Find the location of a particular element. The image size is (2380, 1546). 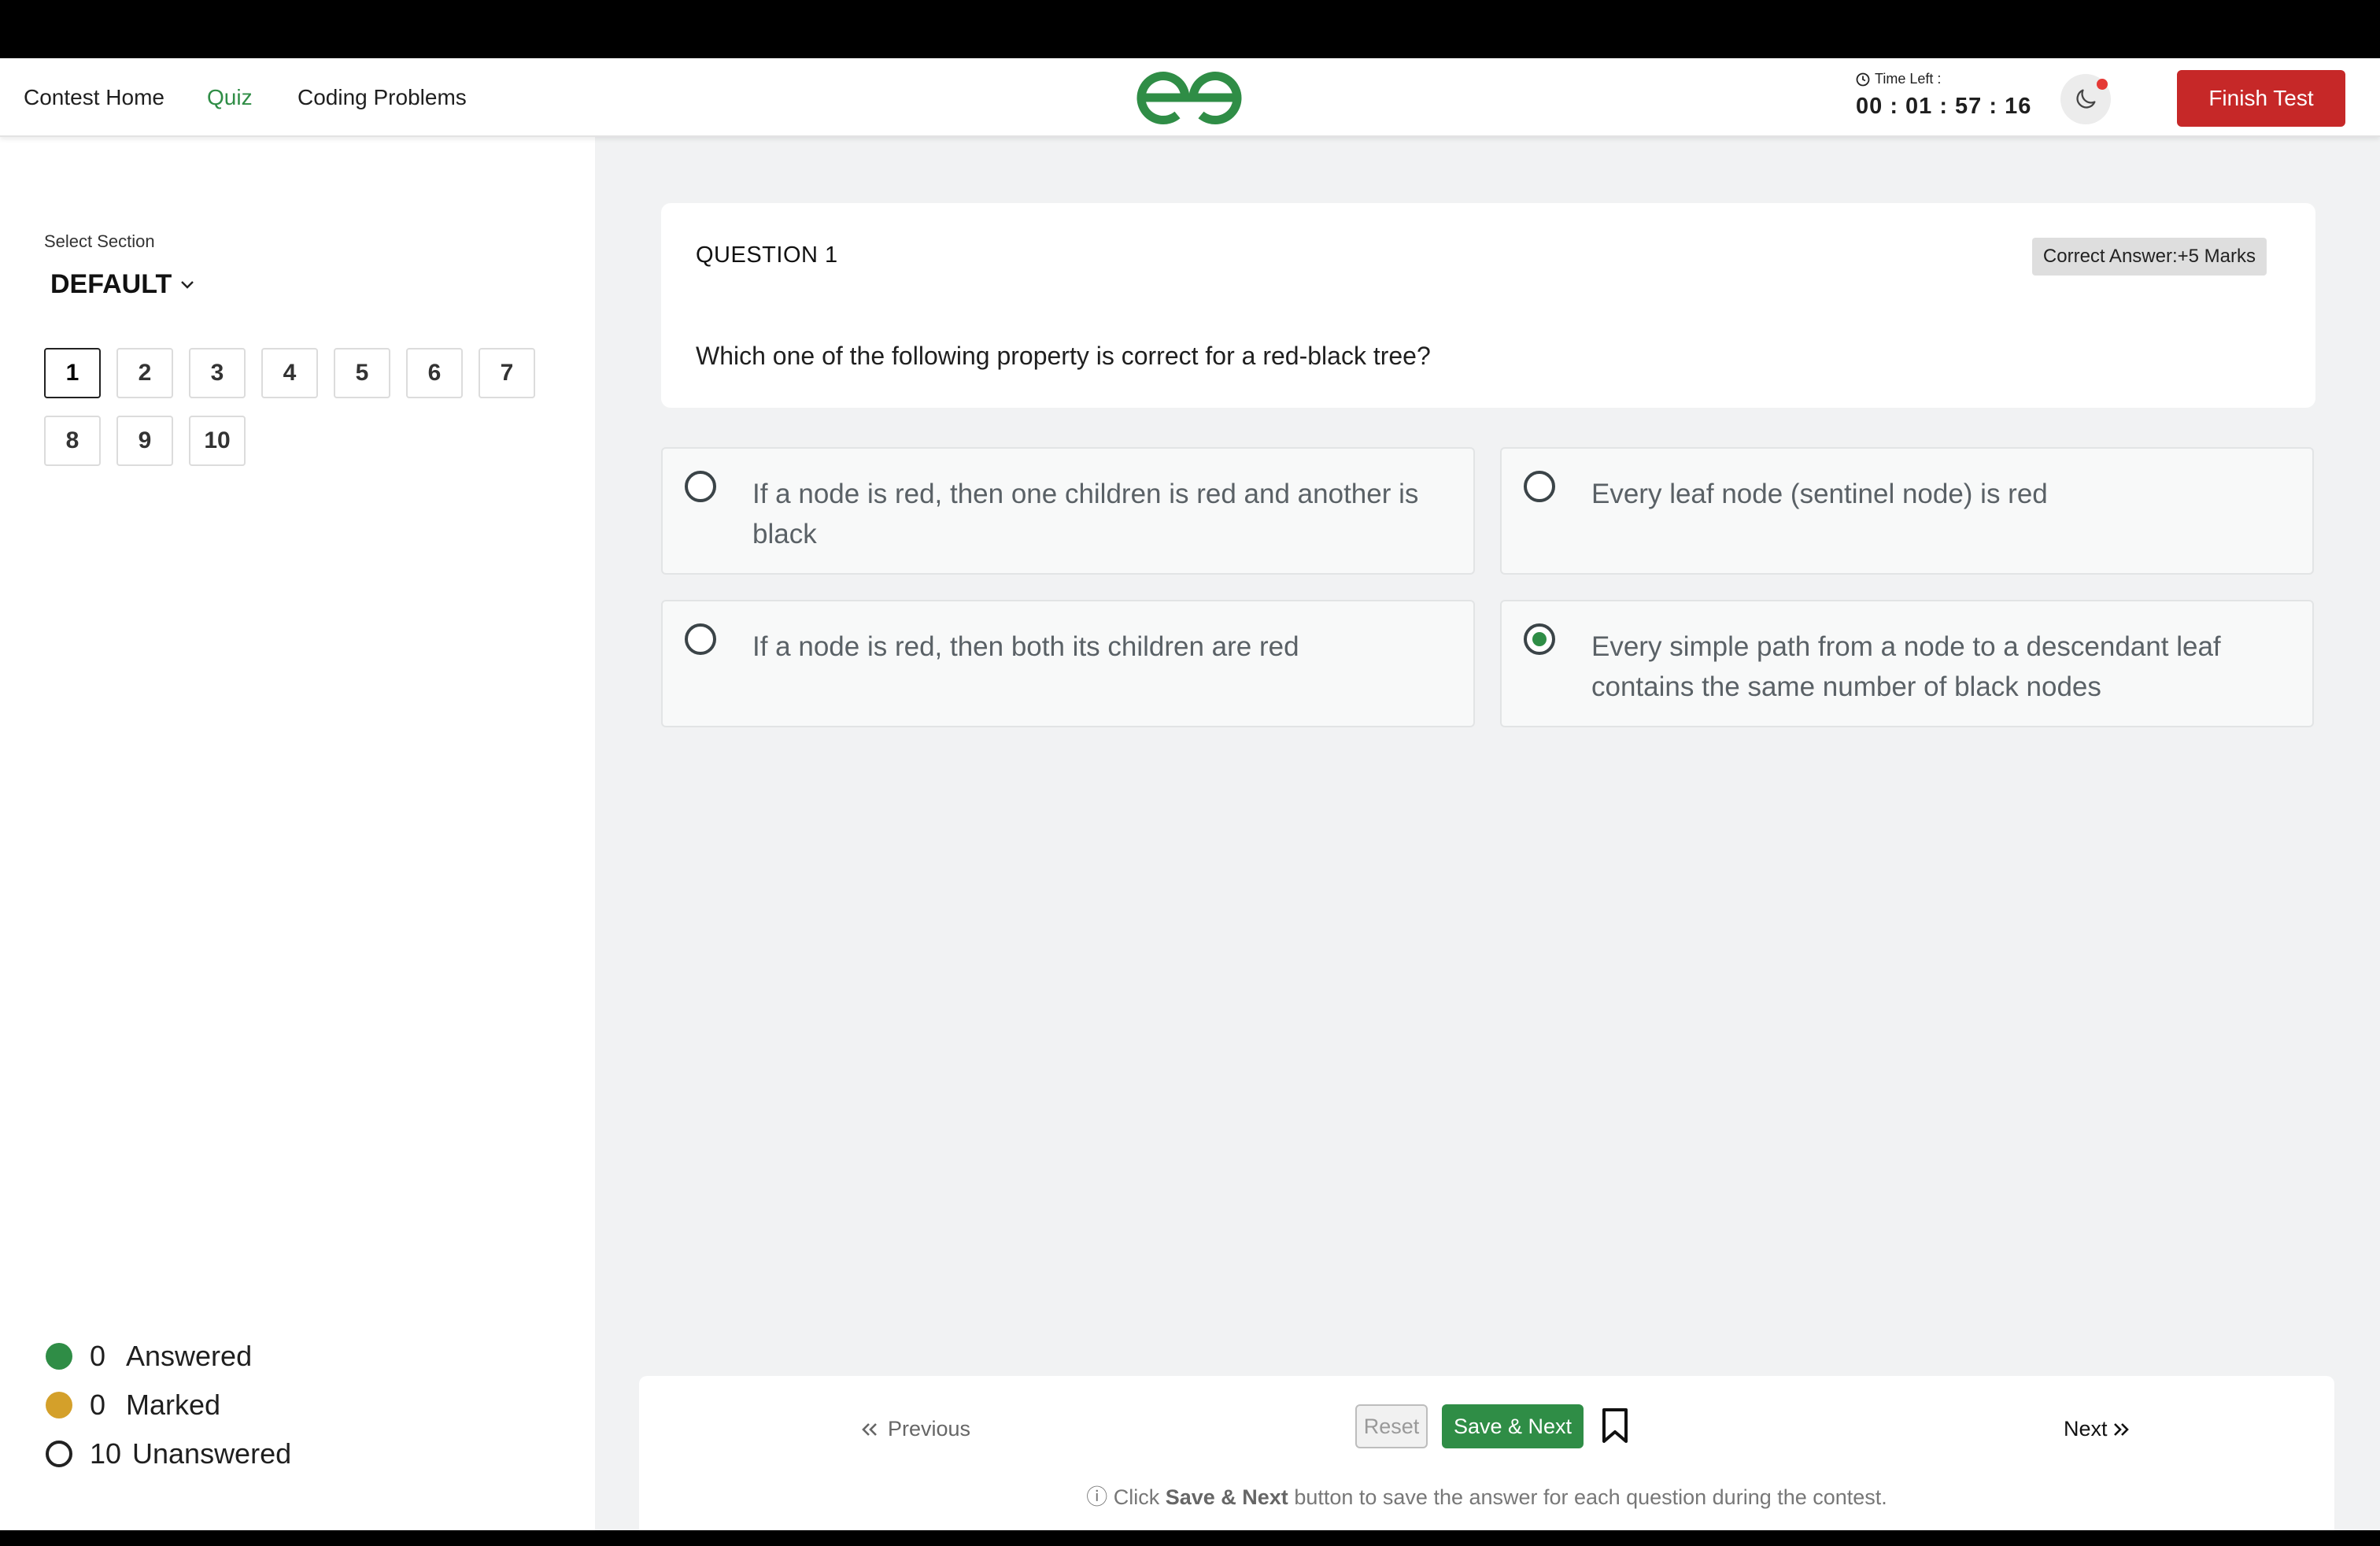

question-nav-2: 2 is located at coordinates (144, 373).